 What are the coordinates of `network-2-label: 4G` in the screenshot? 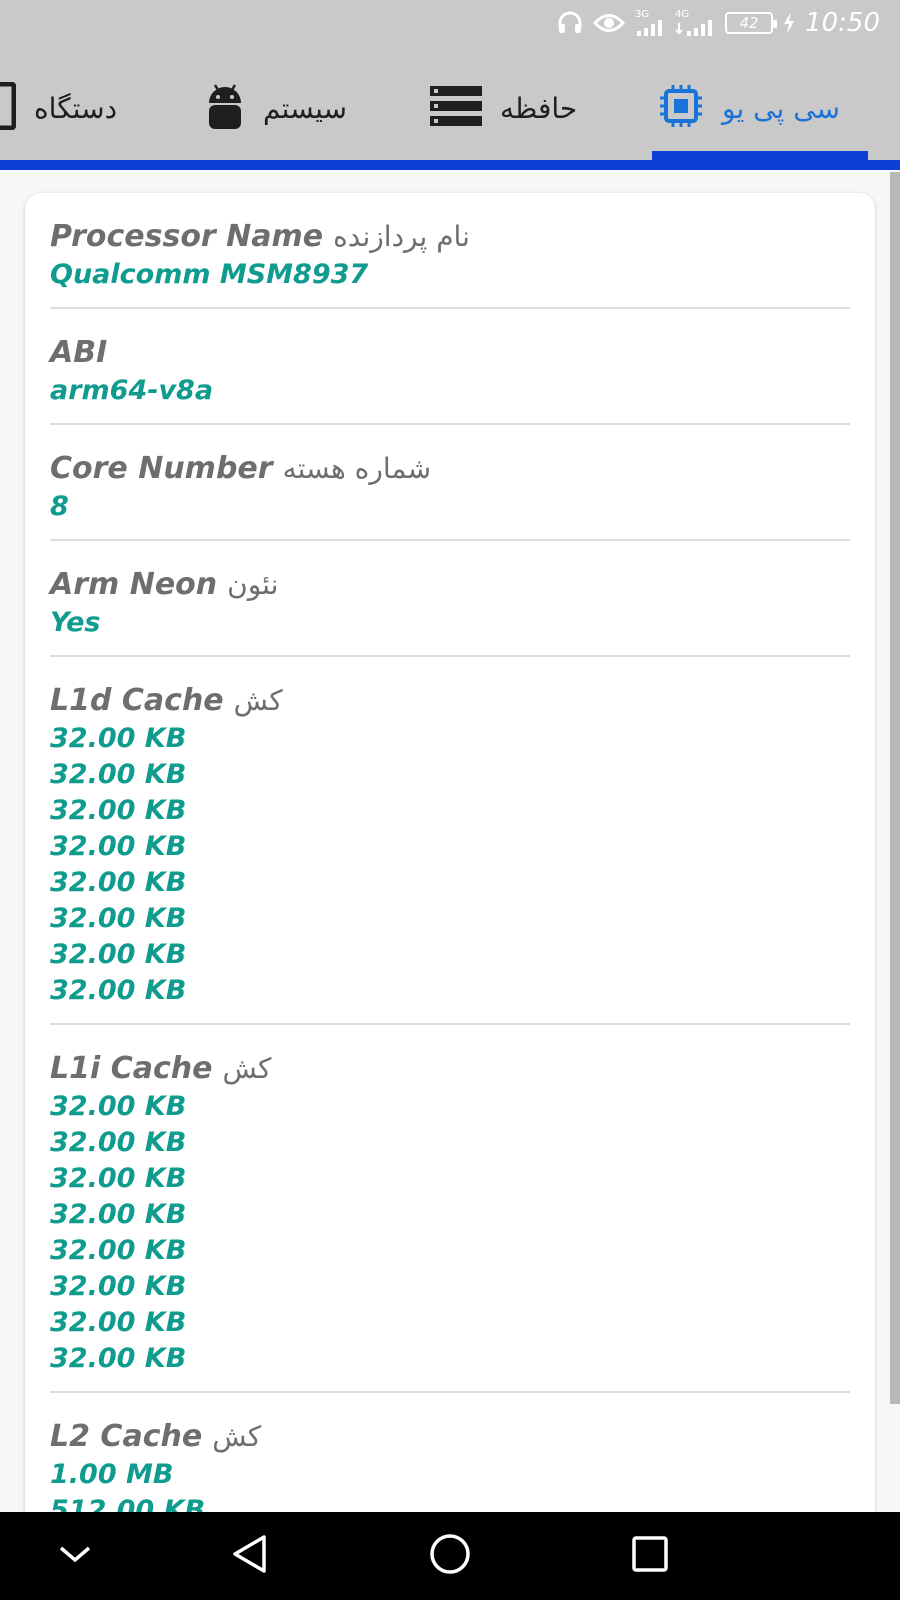 It's located at (682, 14).